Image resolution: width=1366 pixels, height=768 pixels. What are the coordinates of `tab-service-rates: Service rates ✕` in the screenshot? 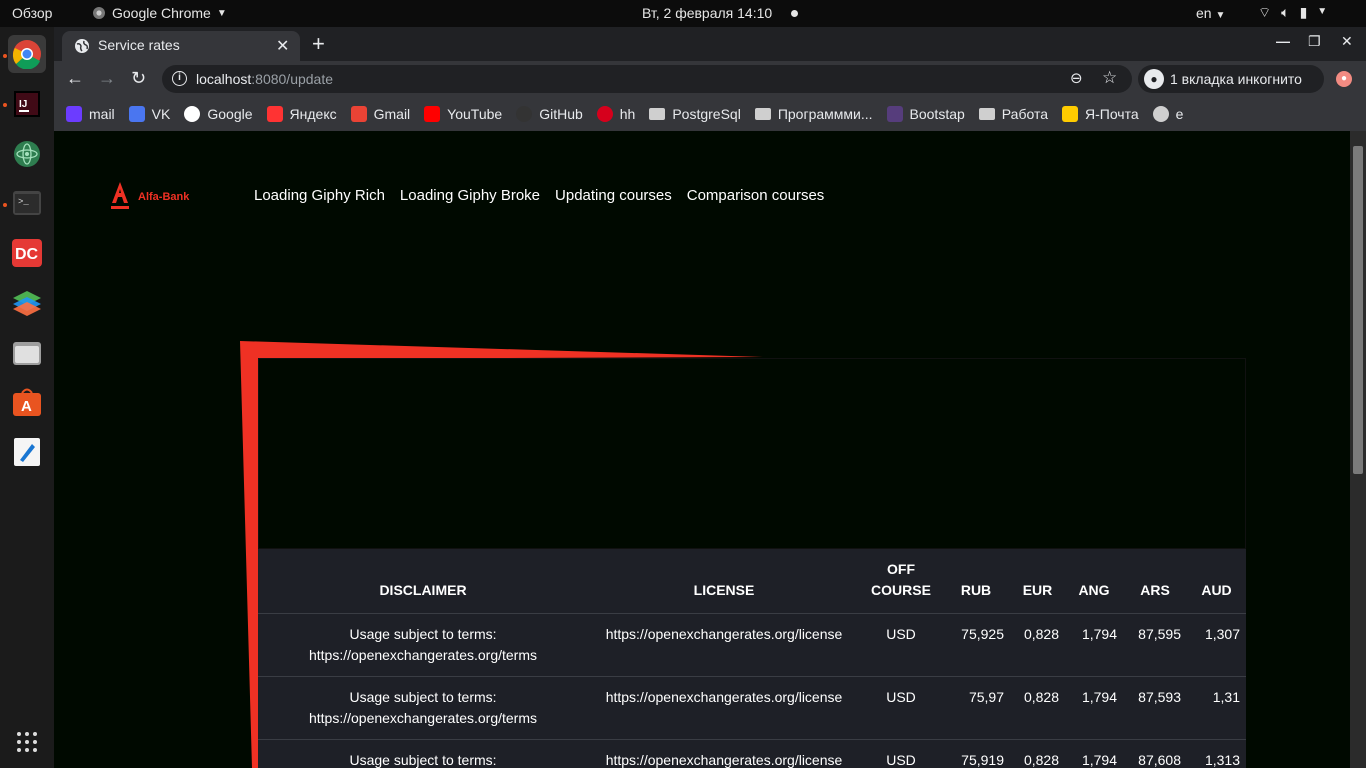 It's located at (181, 46).